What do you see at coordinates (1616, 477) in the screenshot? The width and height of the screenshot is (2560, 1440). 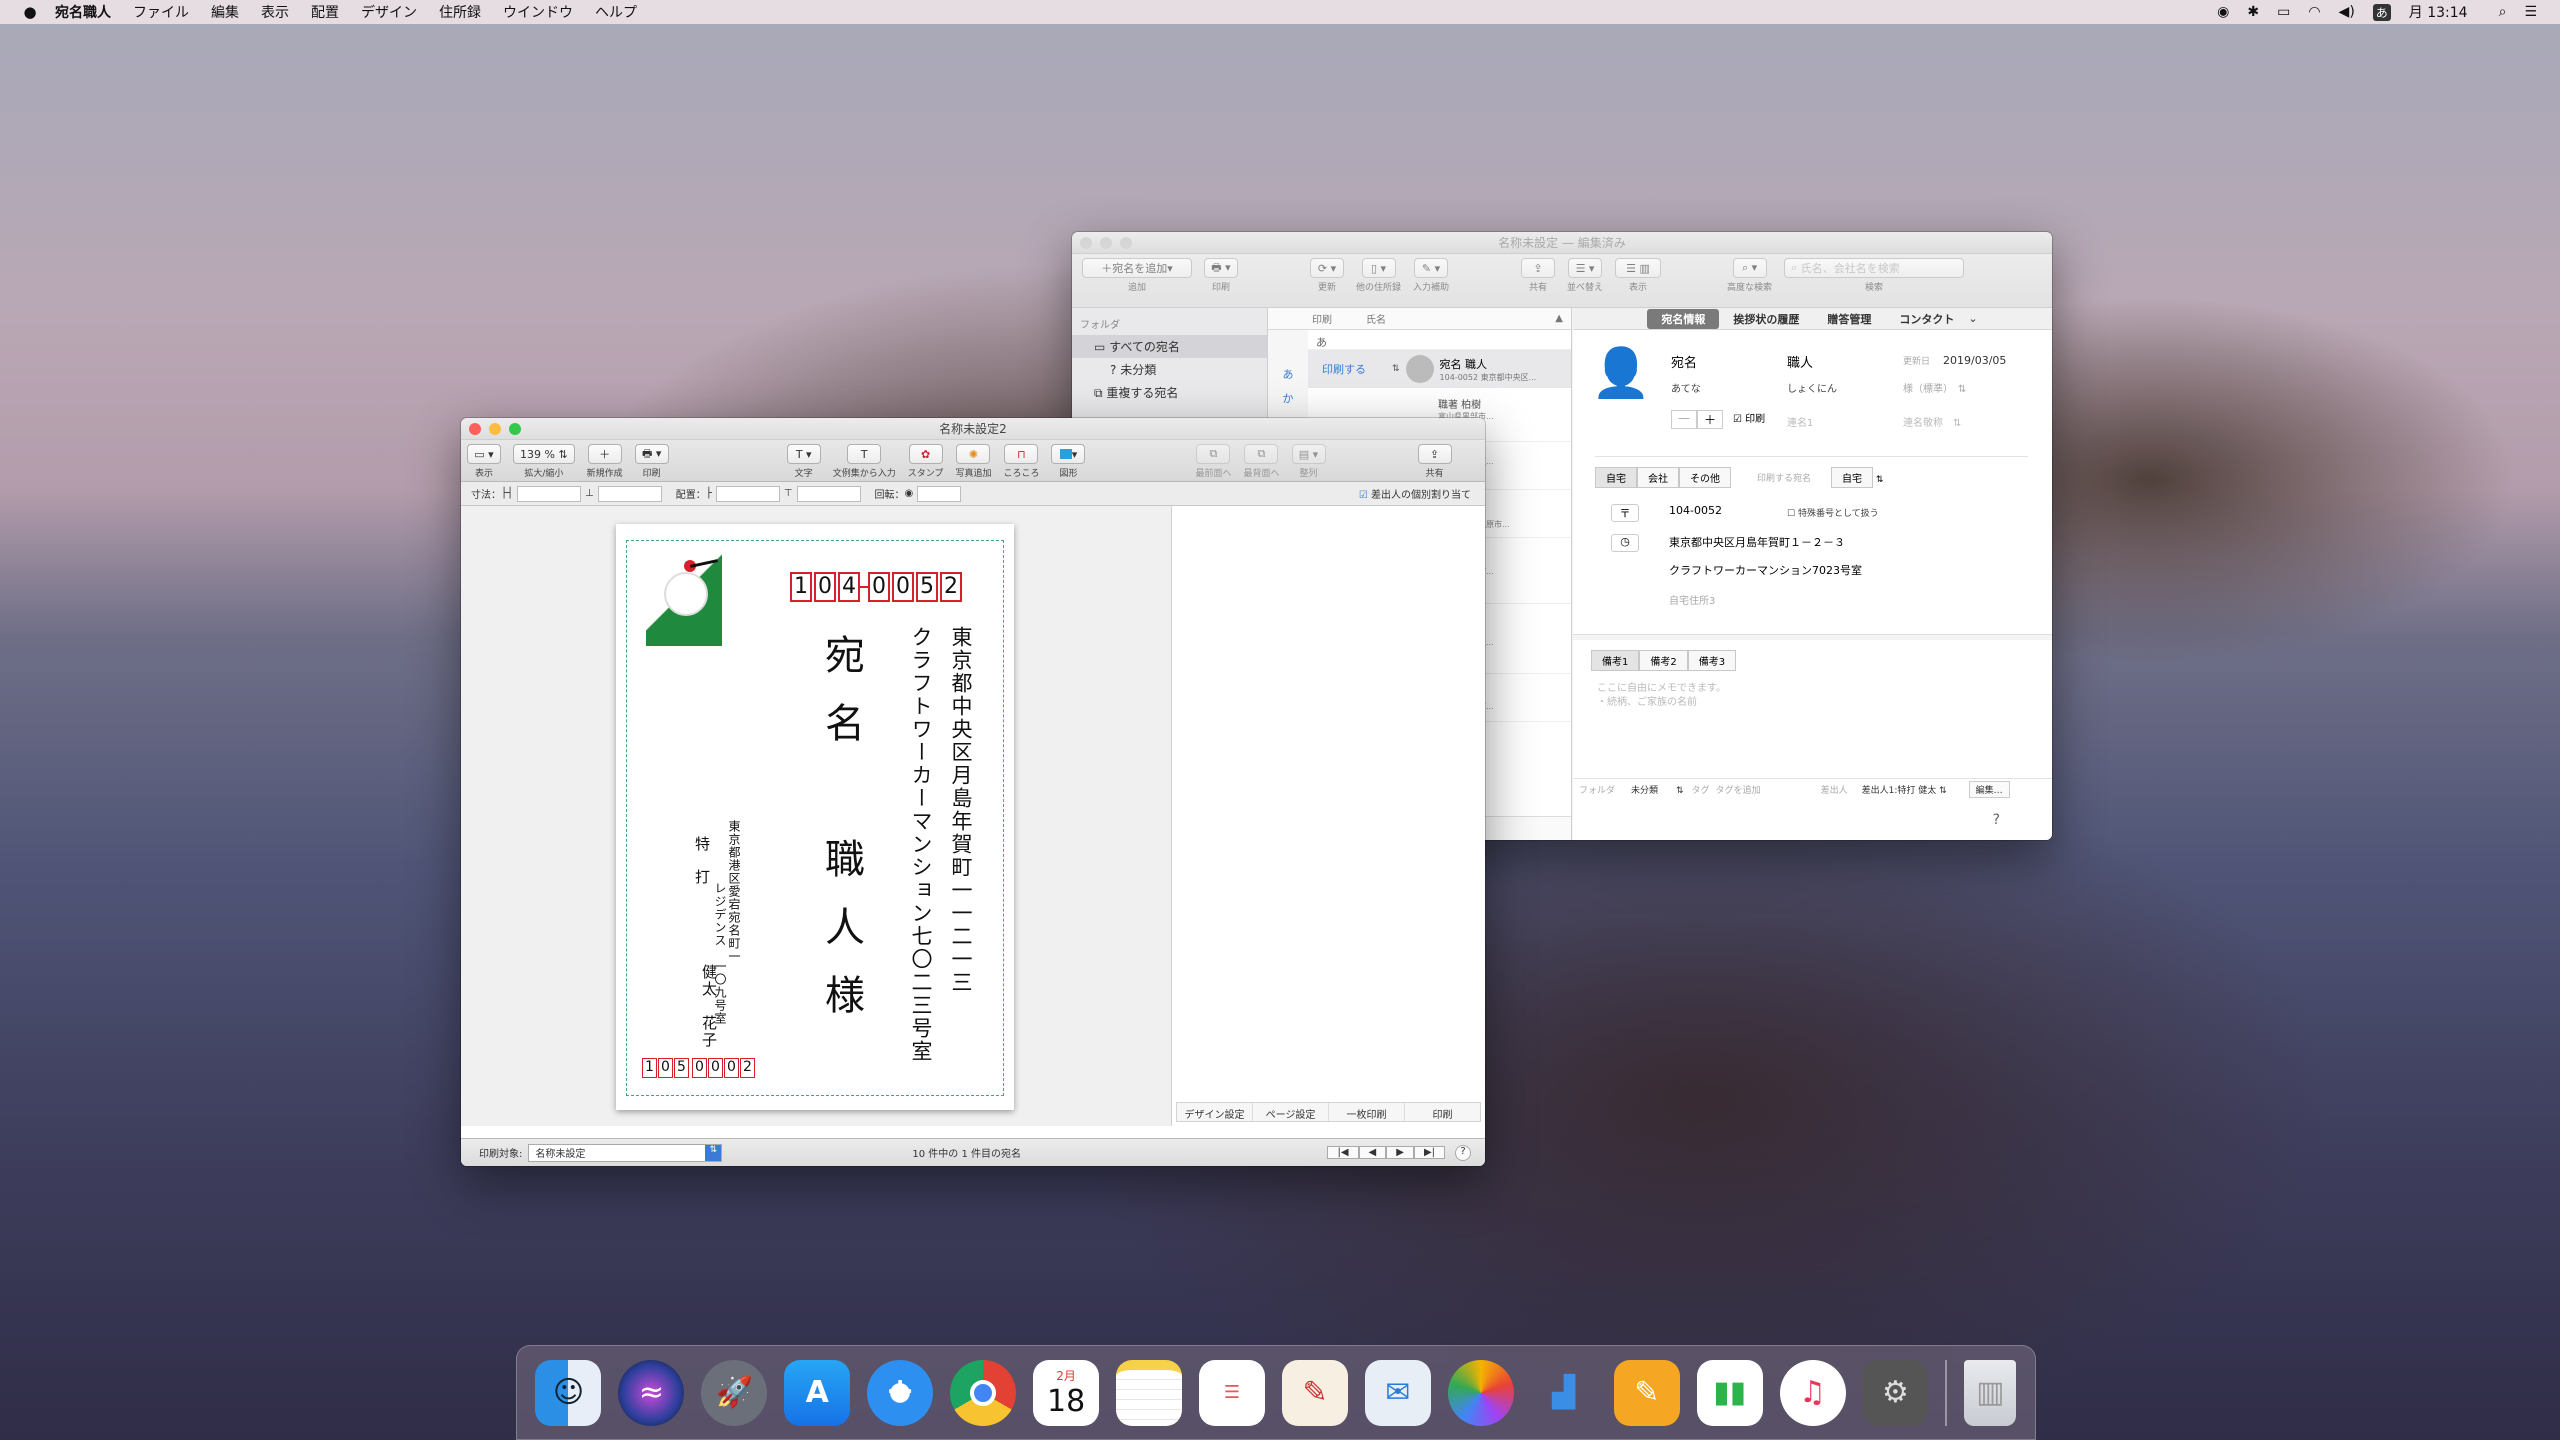 I see `tab-home: 自宅` at bounding box center [1616, 477].